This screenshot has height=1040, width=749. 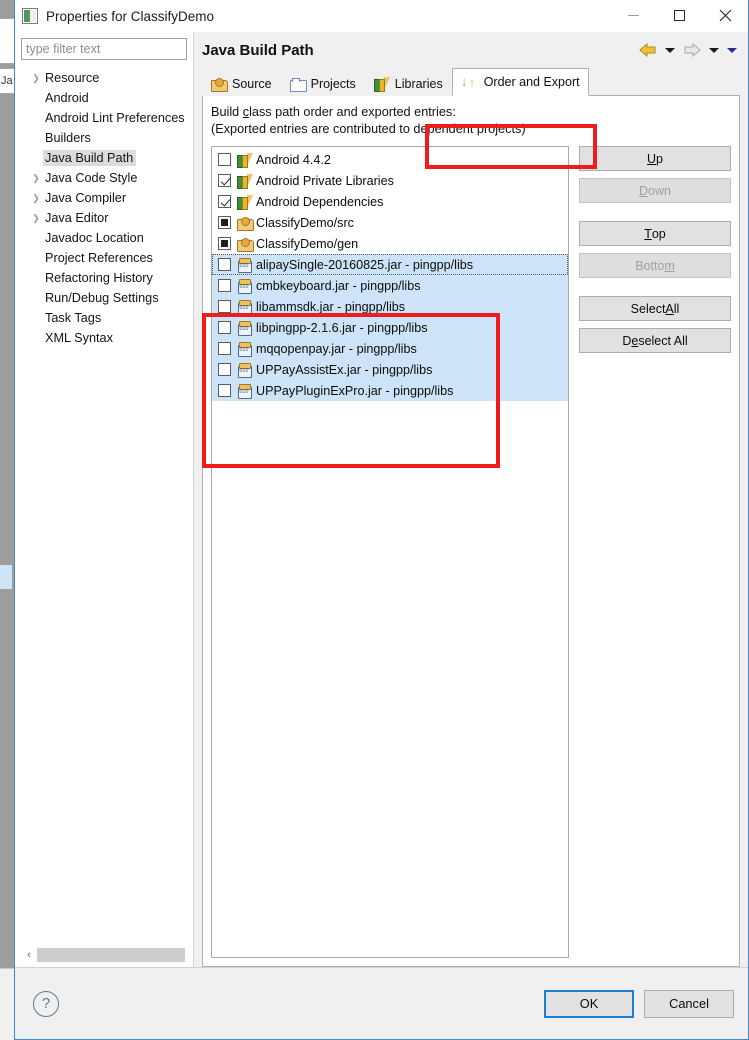 What do you see at coordinates (381, 1003) in the screenshot?
I see `dialog-footer: ? OK Cancel` at bounding box center [381, 1003].